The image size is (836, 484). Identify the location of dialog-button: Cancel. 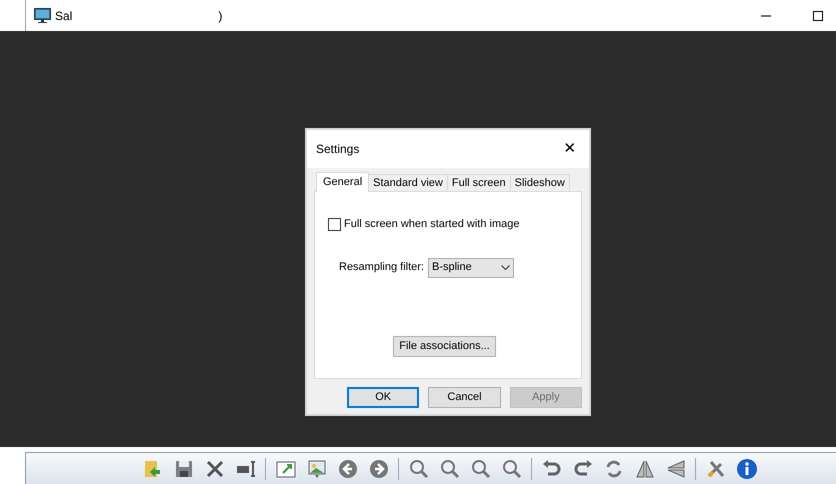
(464, 397).